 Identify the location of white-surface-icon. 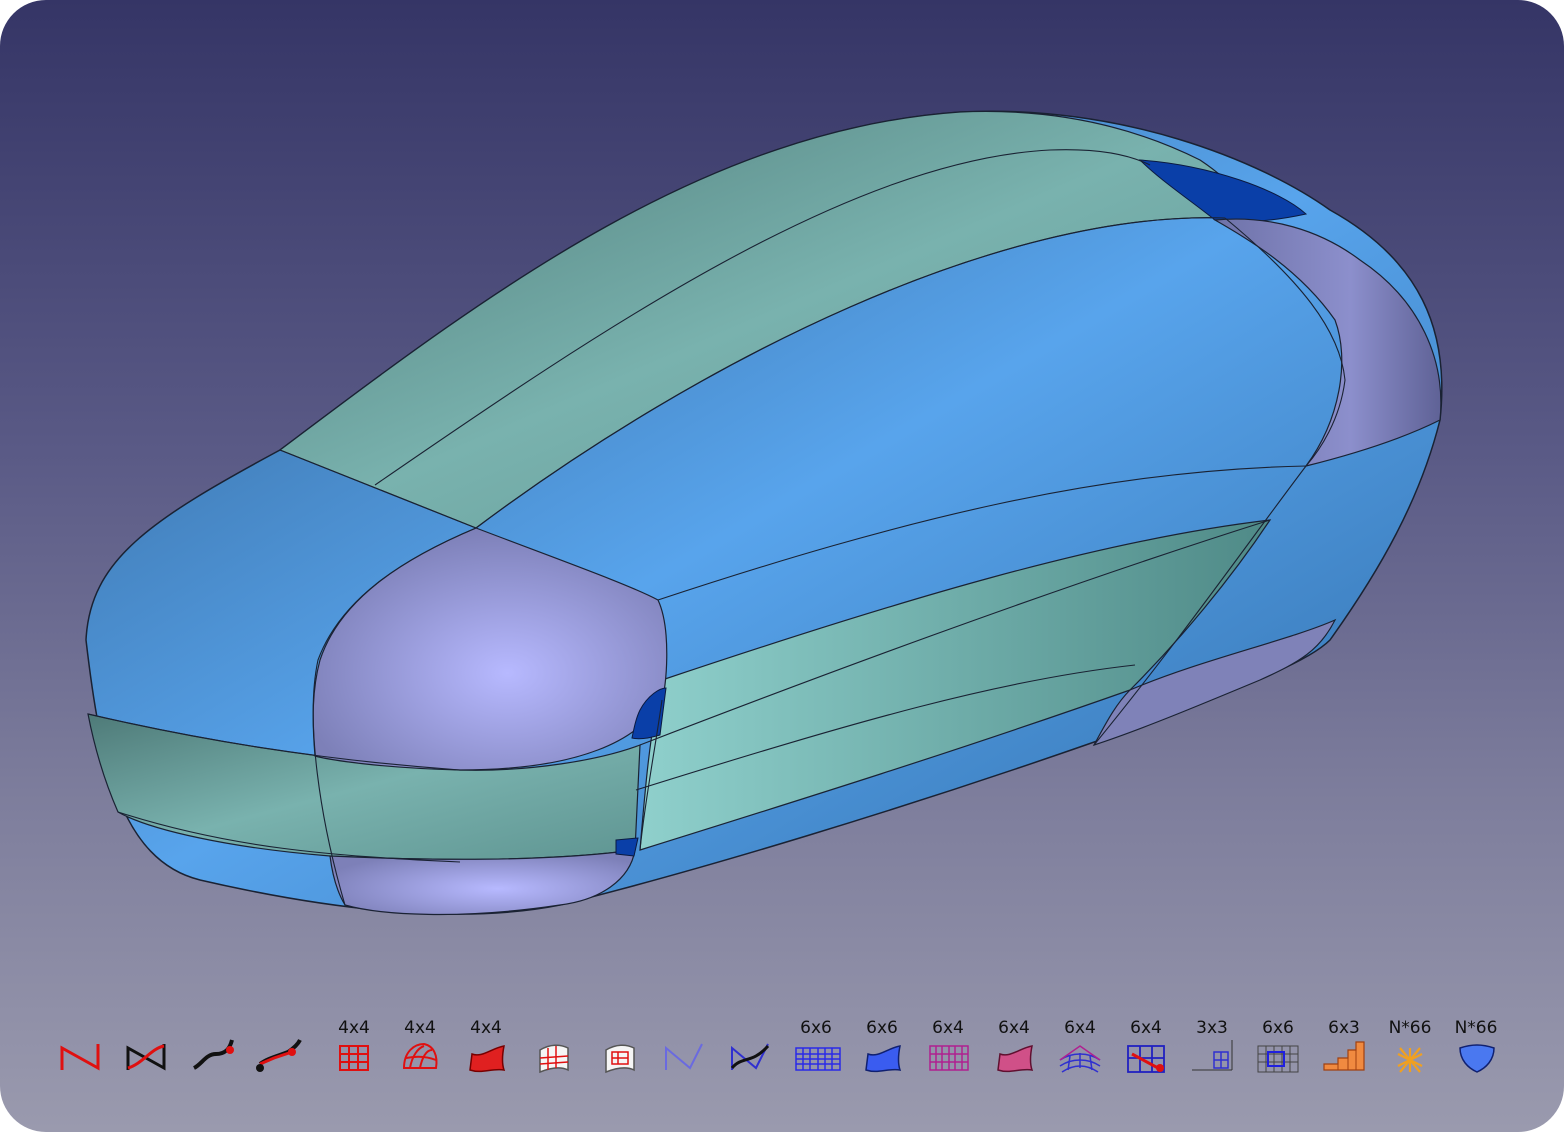
(554, 1059).